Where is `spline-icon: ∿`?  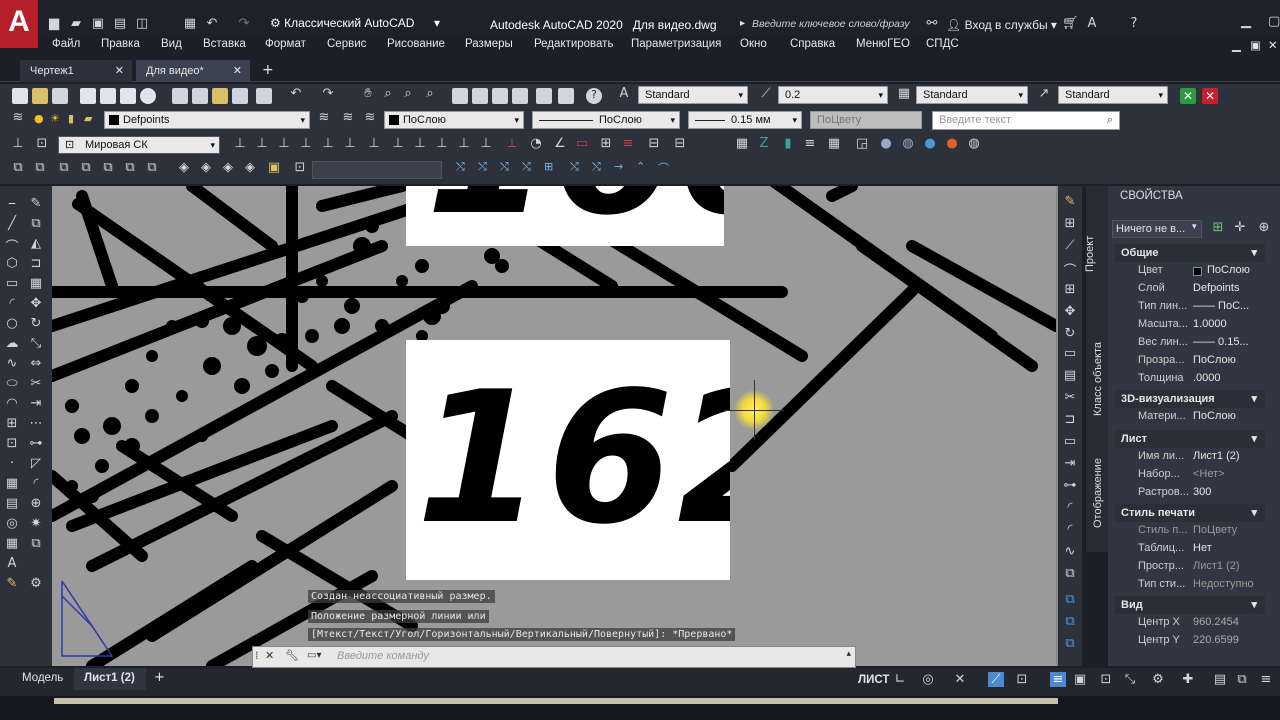
spline-icon: ∿ is located at coordinates (12, 363).